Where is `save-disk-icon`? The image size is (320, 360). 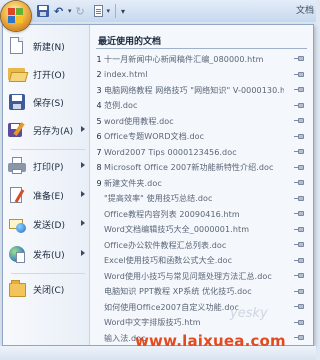 save-disk-icon is located at coordinates (17, 102).